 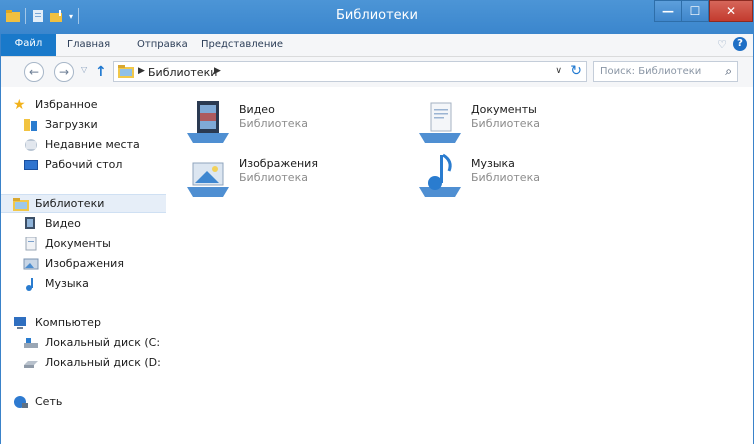 I want to click on recent-places-icon, so click(x=31, y=144).